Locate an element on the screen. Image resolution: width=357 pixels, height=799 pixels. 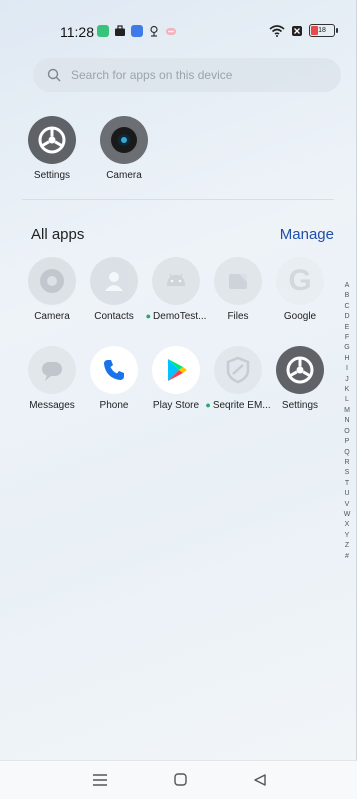
alphabet-index-letter: R is located at coordinates (346, 463).